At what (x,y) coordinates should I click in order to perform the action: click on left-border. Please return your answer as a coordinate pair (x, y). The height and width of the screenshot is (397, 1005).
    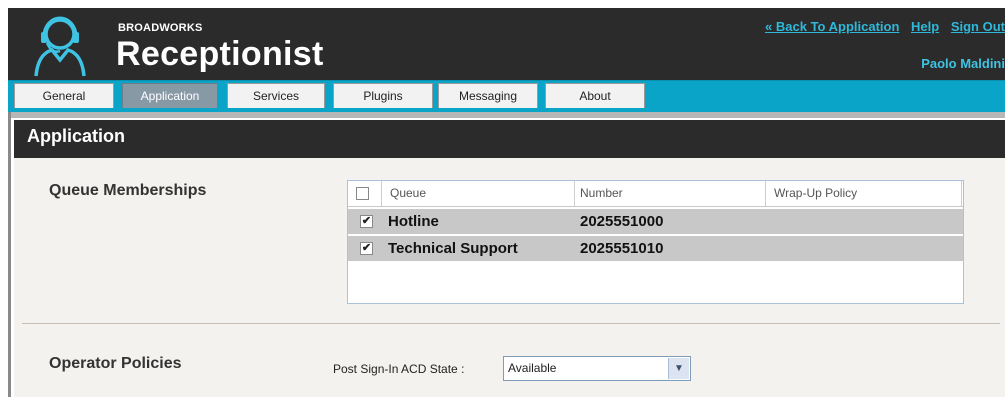
    Looking at the image, I should click on (9, 254).